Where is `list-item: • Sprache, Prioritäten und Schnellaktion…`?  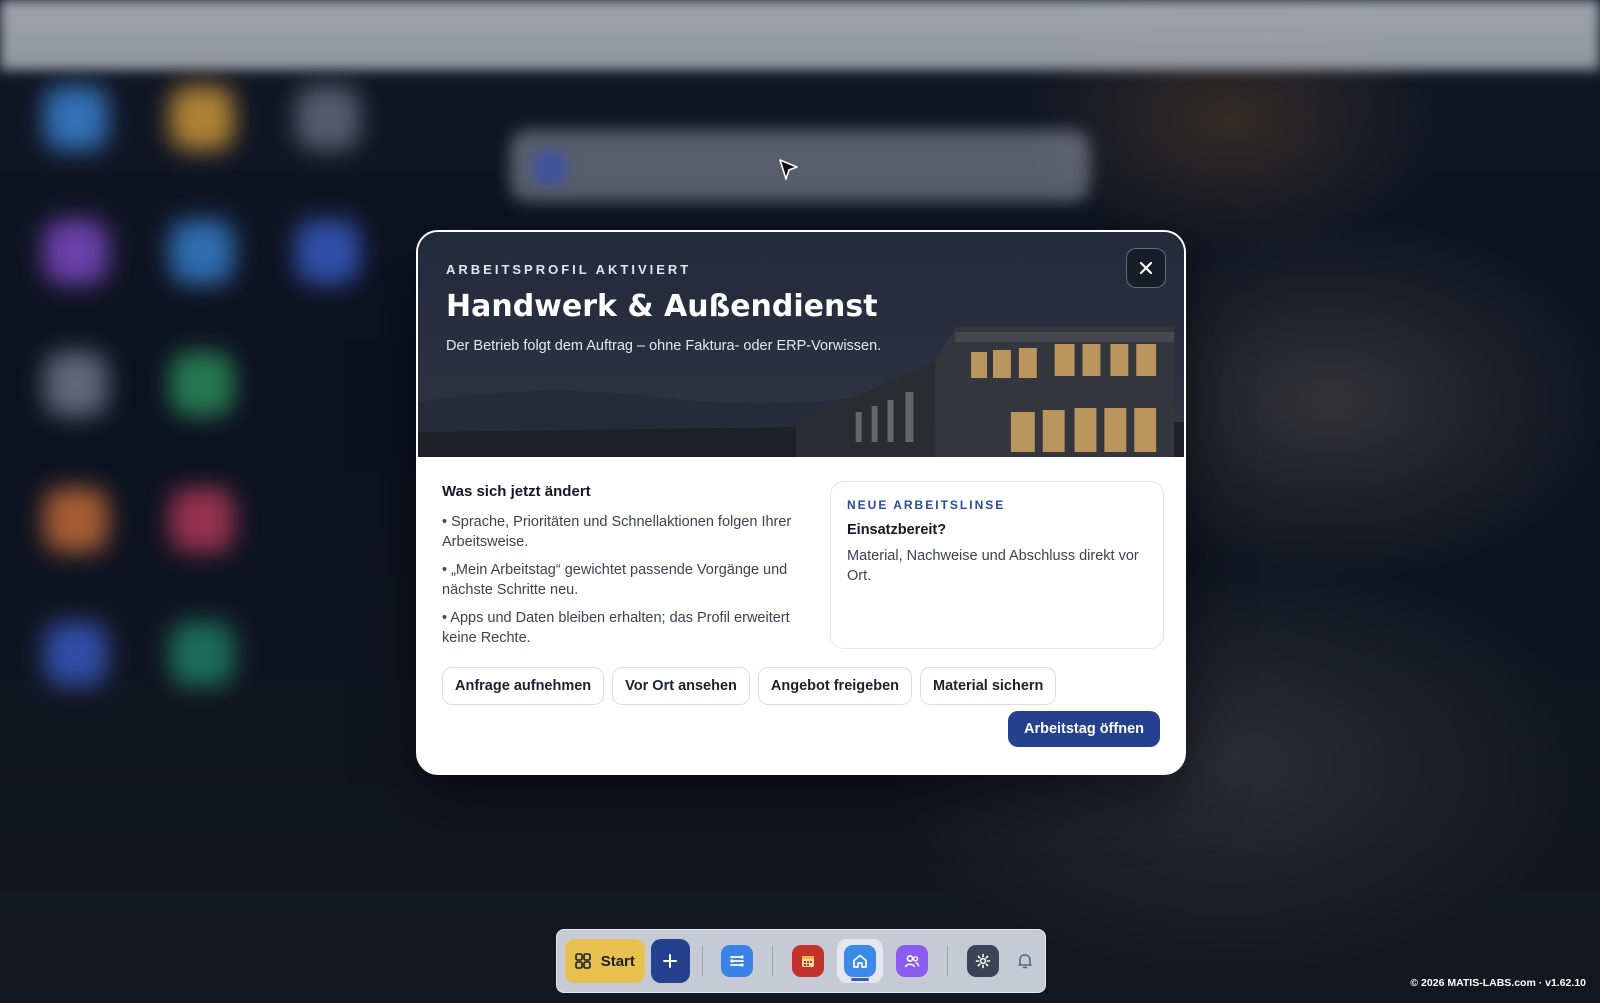
list-item: • Sprache, Prioritäten und Schnellaktion… is located at coordinates (617, 532).